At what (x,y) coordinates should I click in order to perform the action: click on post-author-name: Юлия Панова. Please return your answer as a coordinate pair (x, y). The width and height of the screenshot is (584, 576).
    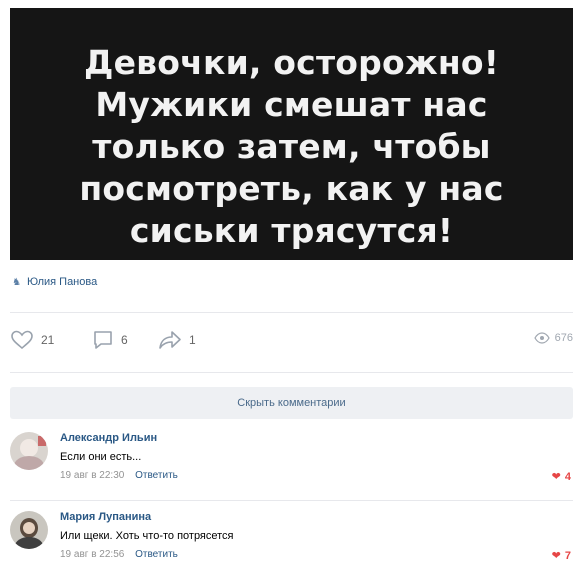
    Looking at the image, I should click on (62, 282).